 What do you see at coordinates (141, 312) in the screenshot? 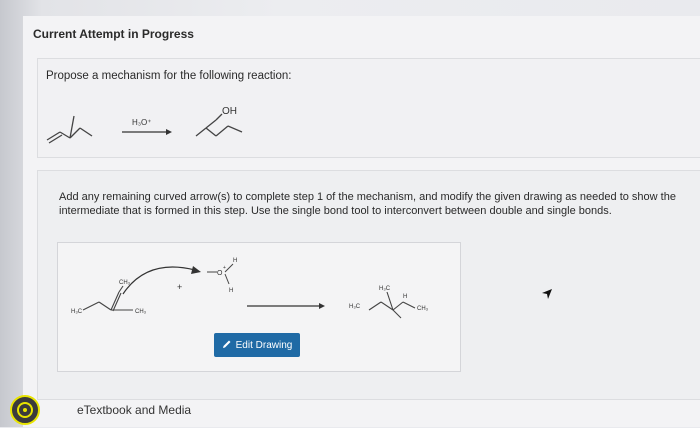
I see `ch3-right-label: CH₃` at bounding box center [141, 312].